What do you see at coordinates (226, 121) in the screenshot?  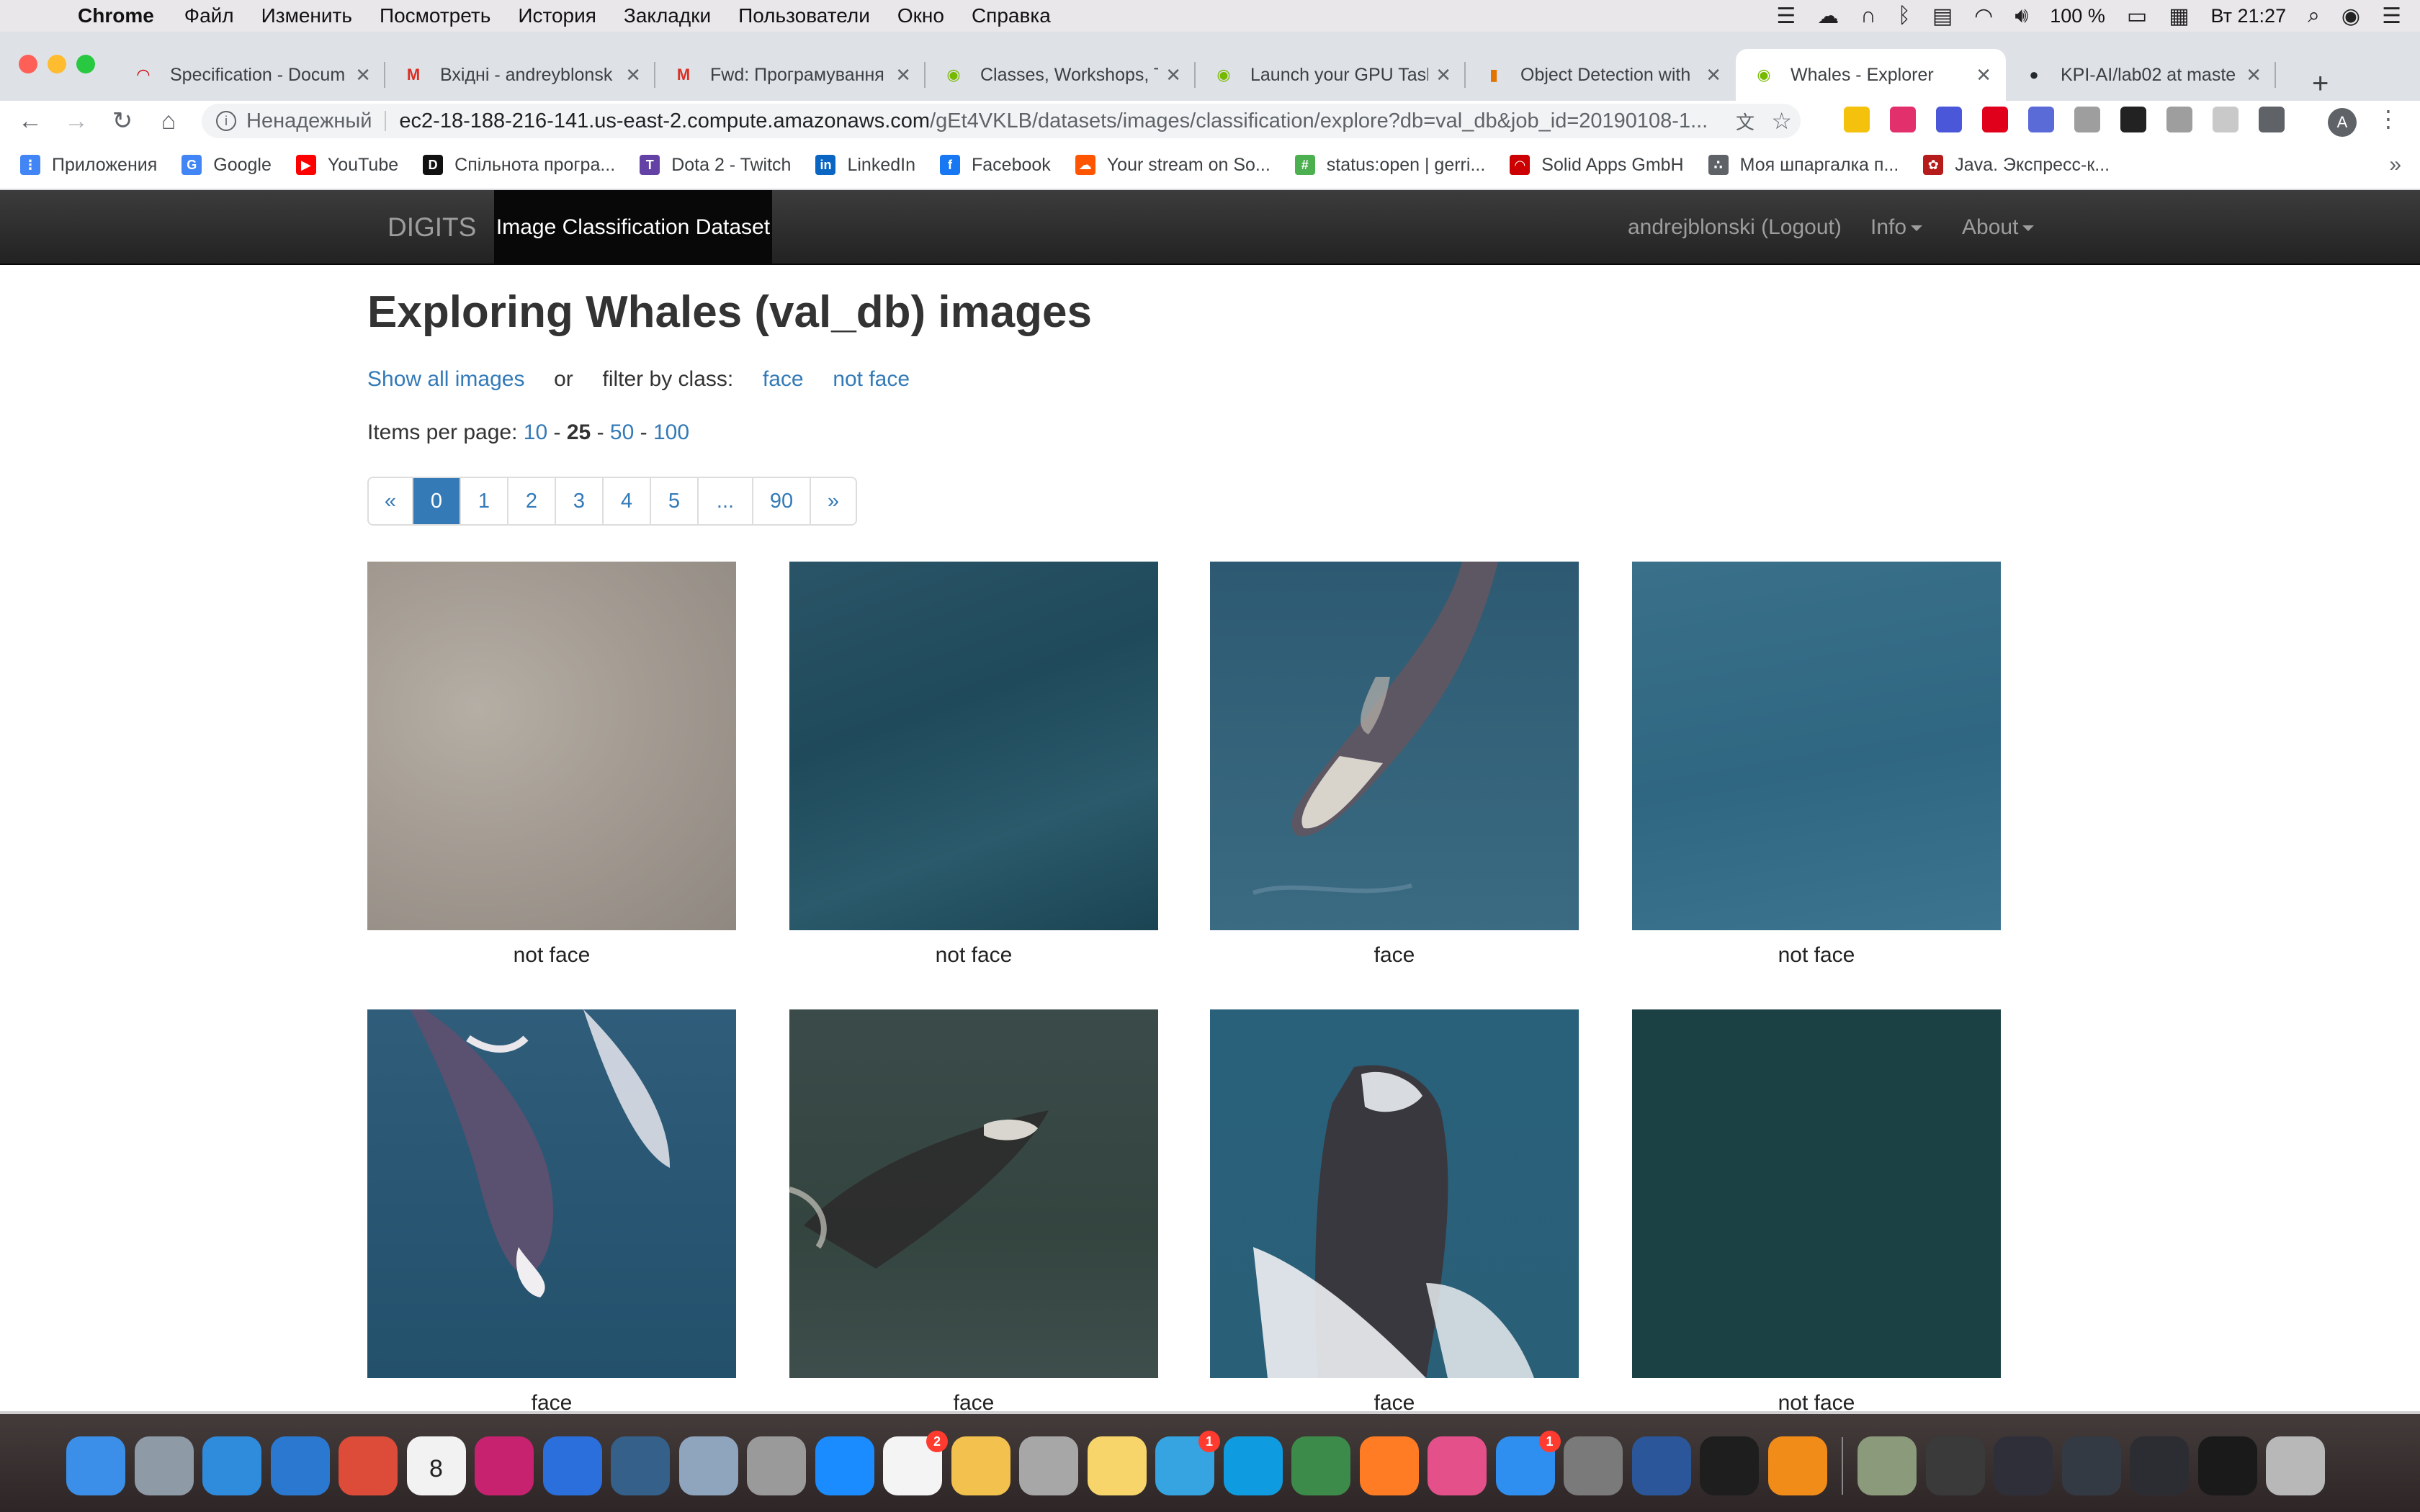 I see `site-info-icon: i` at bounding box center [226, 121].